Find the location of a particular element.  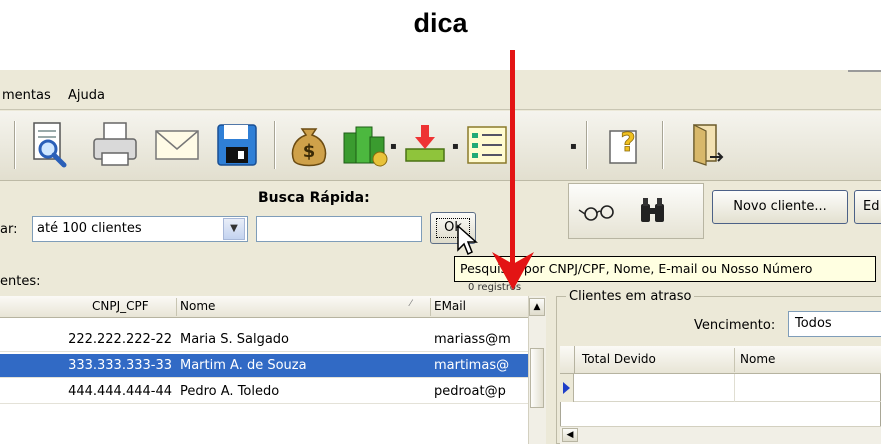

cell-email: mariass@m is located at coordinates (472, 339).